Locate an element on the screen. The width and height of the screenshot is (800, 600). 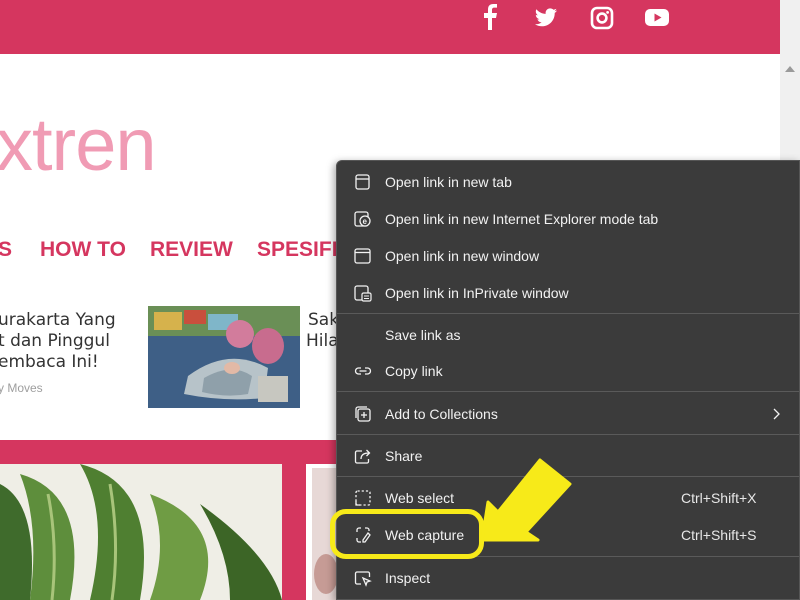
article-title-line: t dan Pinggul is located at coordinates (55, 341).